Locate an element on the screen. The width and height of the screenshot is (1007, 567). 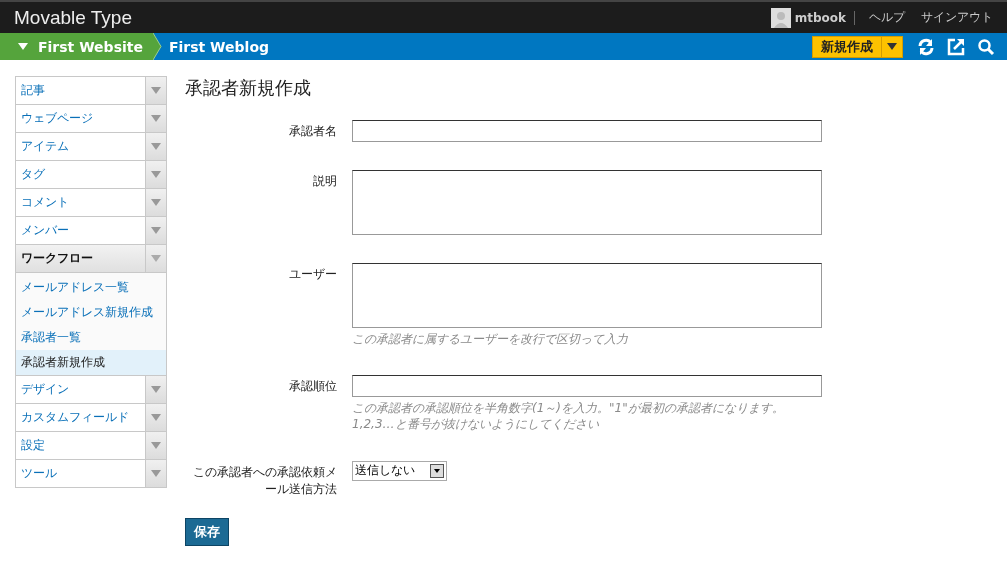
avatar-icon is located at coordinates (780, 17).